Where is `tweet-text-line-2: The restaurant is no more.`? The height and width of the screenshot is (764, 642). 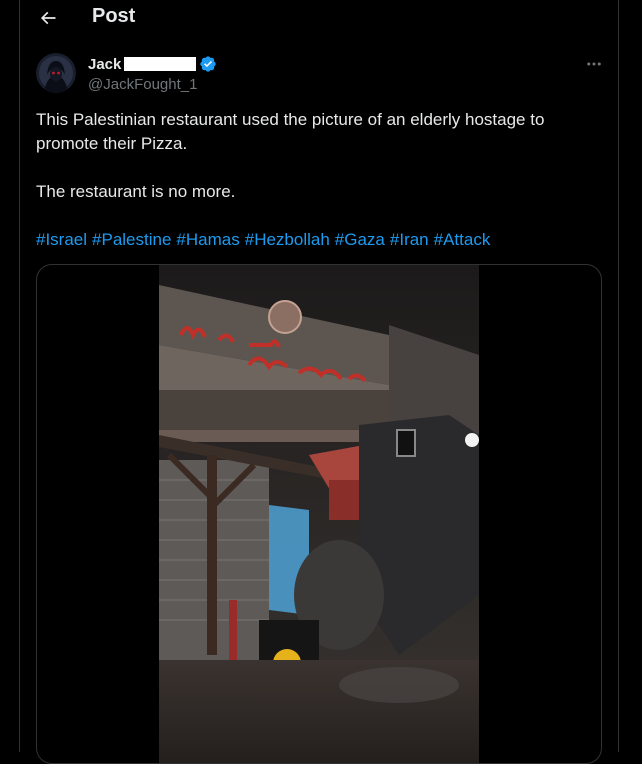
tweet-text-line-2: The restaurant is no more. is located at coordinates (136, 191).